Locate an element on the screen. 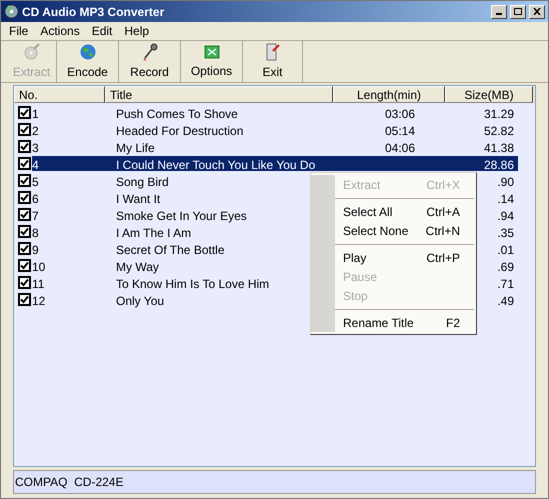 The height and width of the screenshot is (499, 549). menu-item: Edit is located at coordinates (102, 31).